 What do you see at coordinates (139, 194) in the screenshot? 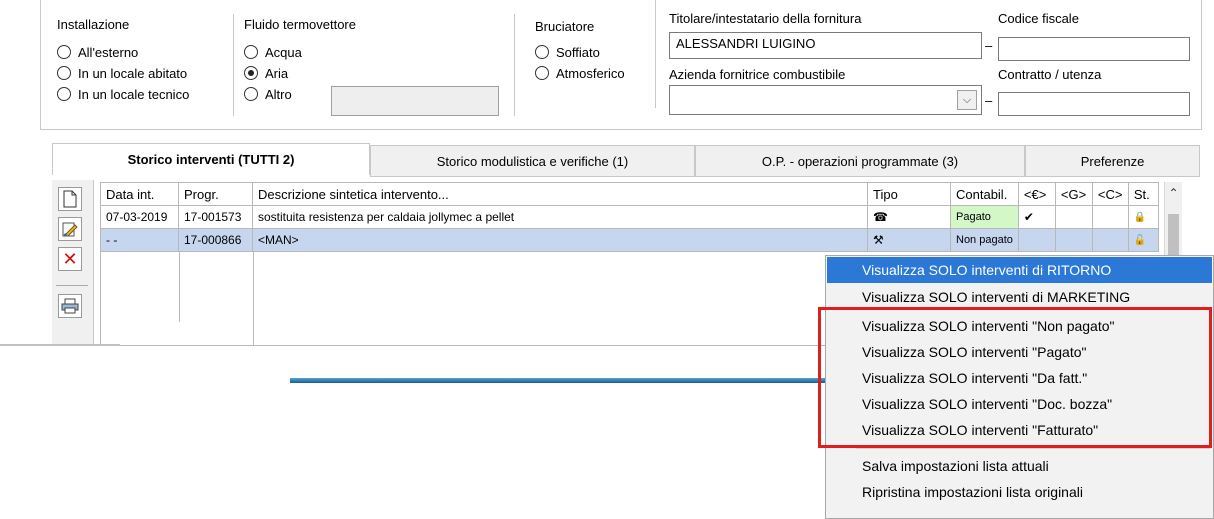
I see `col-data: Data int.` at bounding box center [139, 194].